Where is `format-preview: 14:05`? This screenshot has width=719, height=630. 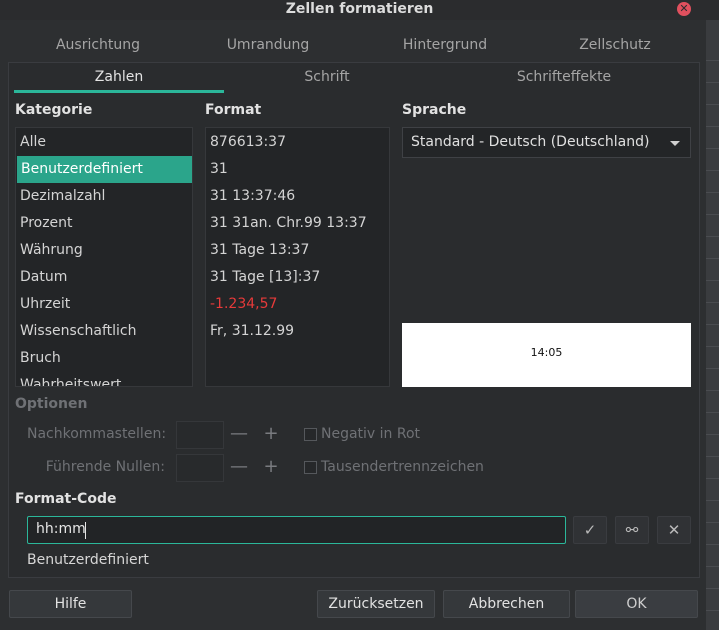
format-preview: 14:05 is located at coordinates (546, 355).